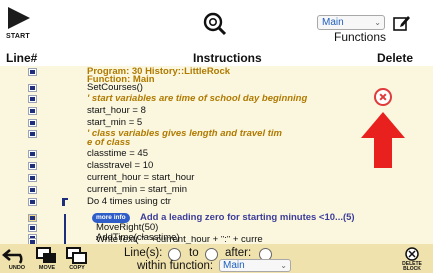 This screenshot has height=273, width=433. What do you see at coordinates (412, 254) in the screenshot?
I see `delete-block-icon` at bounding box center [412, 254].